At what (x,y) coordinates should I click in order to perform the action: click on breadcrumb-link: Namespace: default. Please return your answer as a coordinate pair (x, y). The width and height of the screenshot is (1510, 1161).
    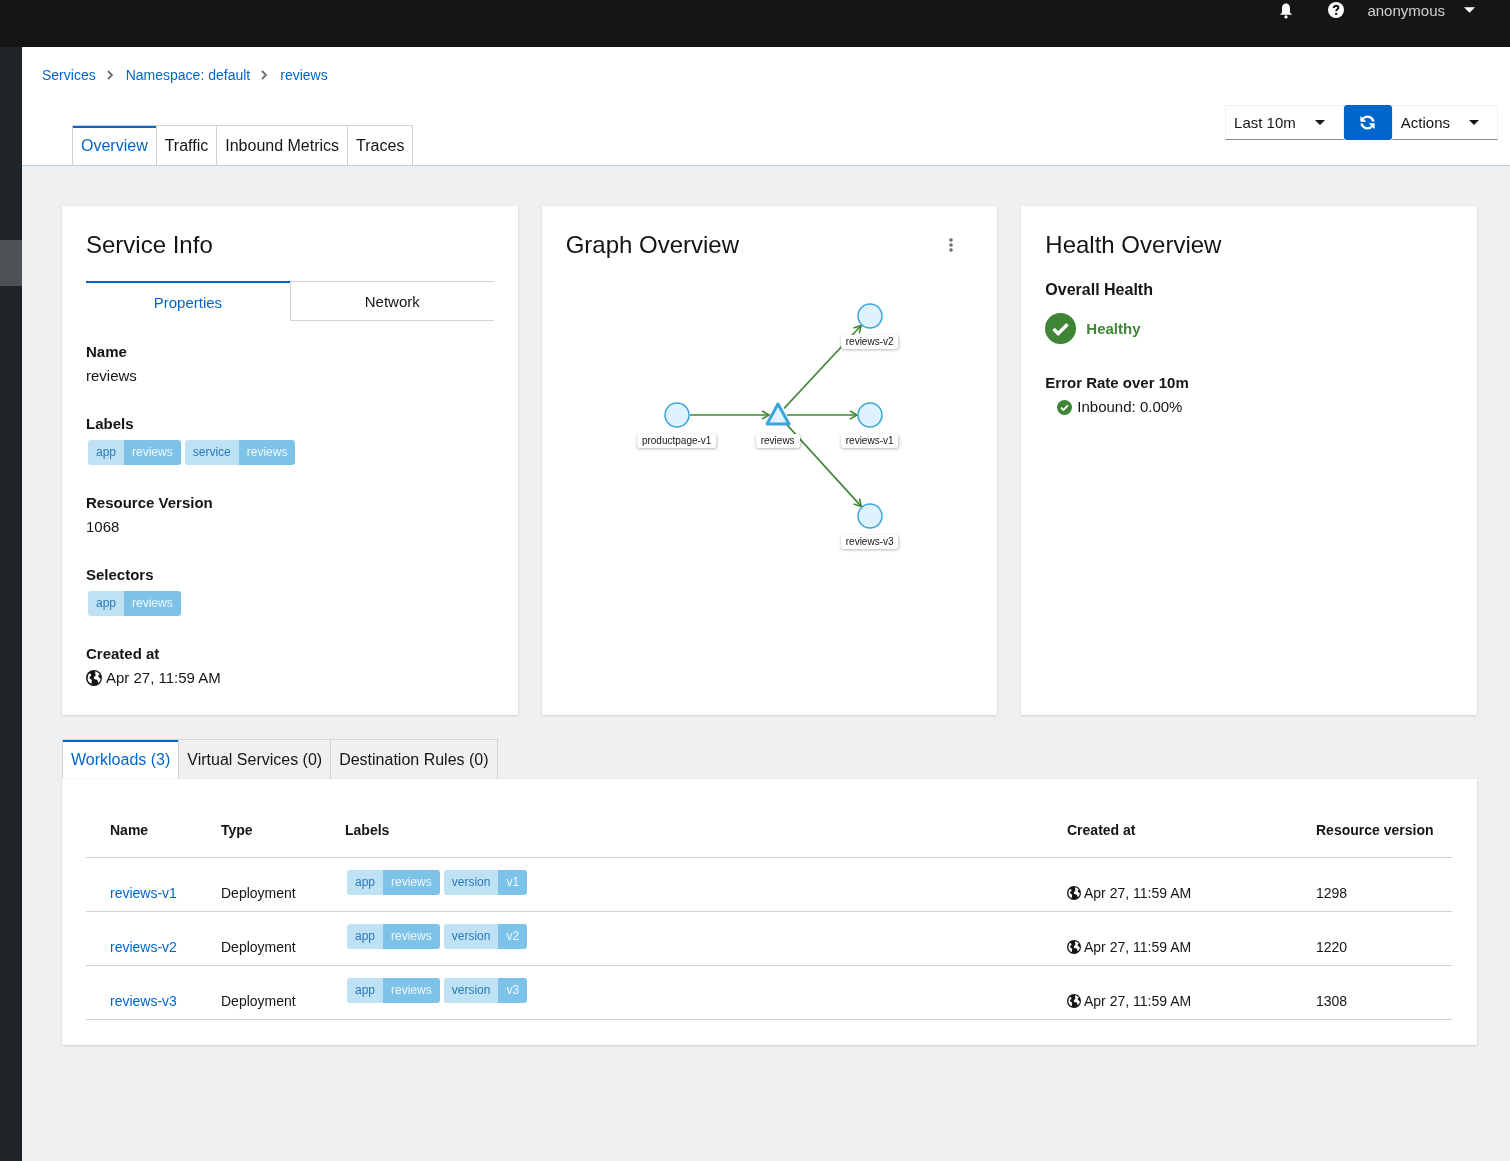
    Looking at the image, I should click on (188, 75).